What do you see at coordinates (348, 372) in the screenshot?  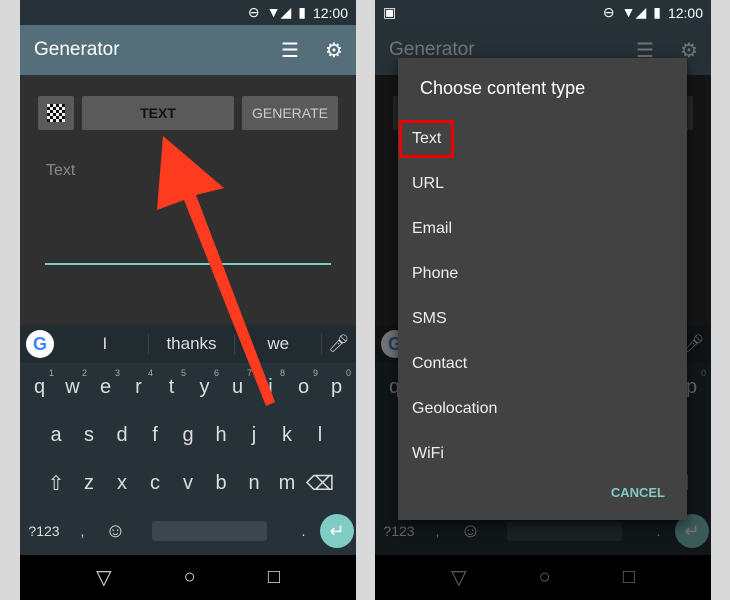 I see `key-number-hint: 0` at bounding box center [348, 372].